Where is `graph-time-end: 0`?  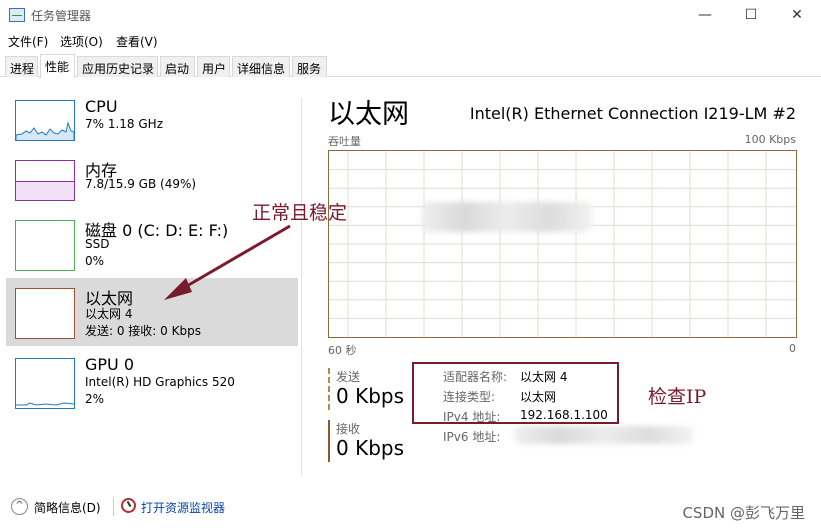
graph-time-end: 0 is located at coordinates (792, 348).